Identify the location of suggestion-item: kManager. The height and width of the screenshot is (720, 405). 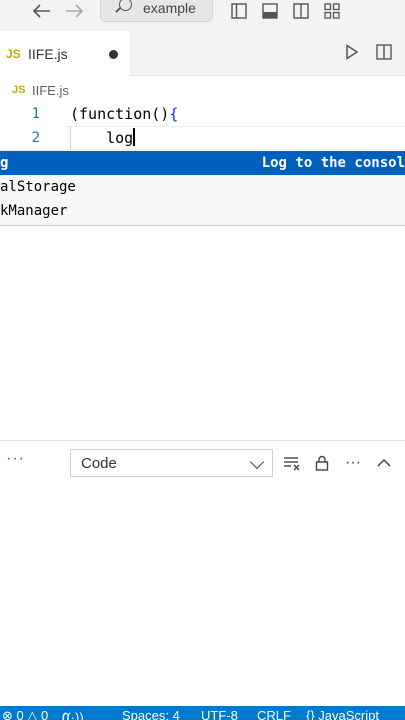
(202, 211).